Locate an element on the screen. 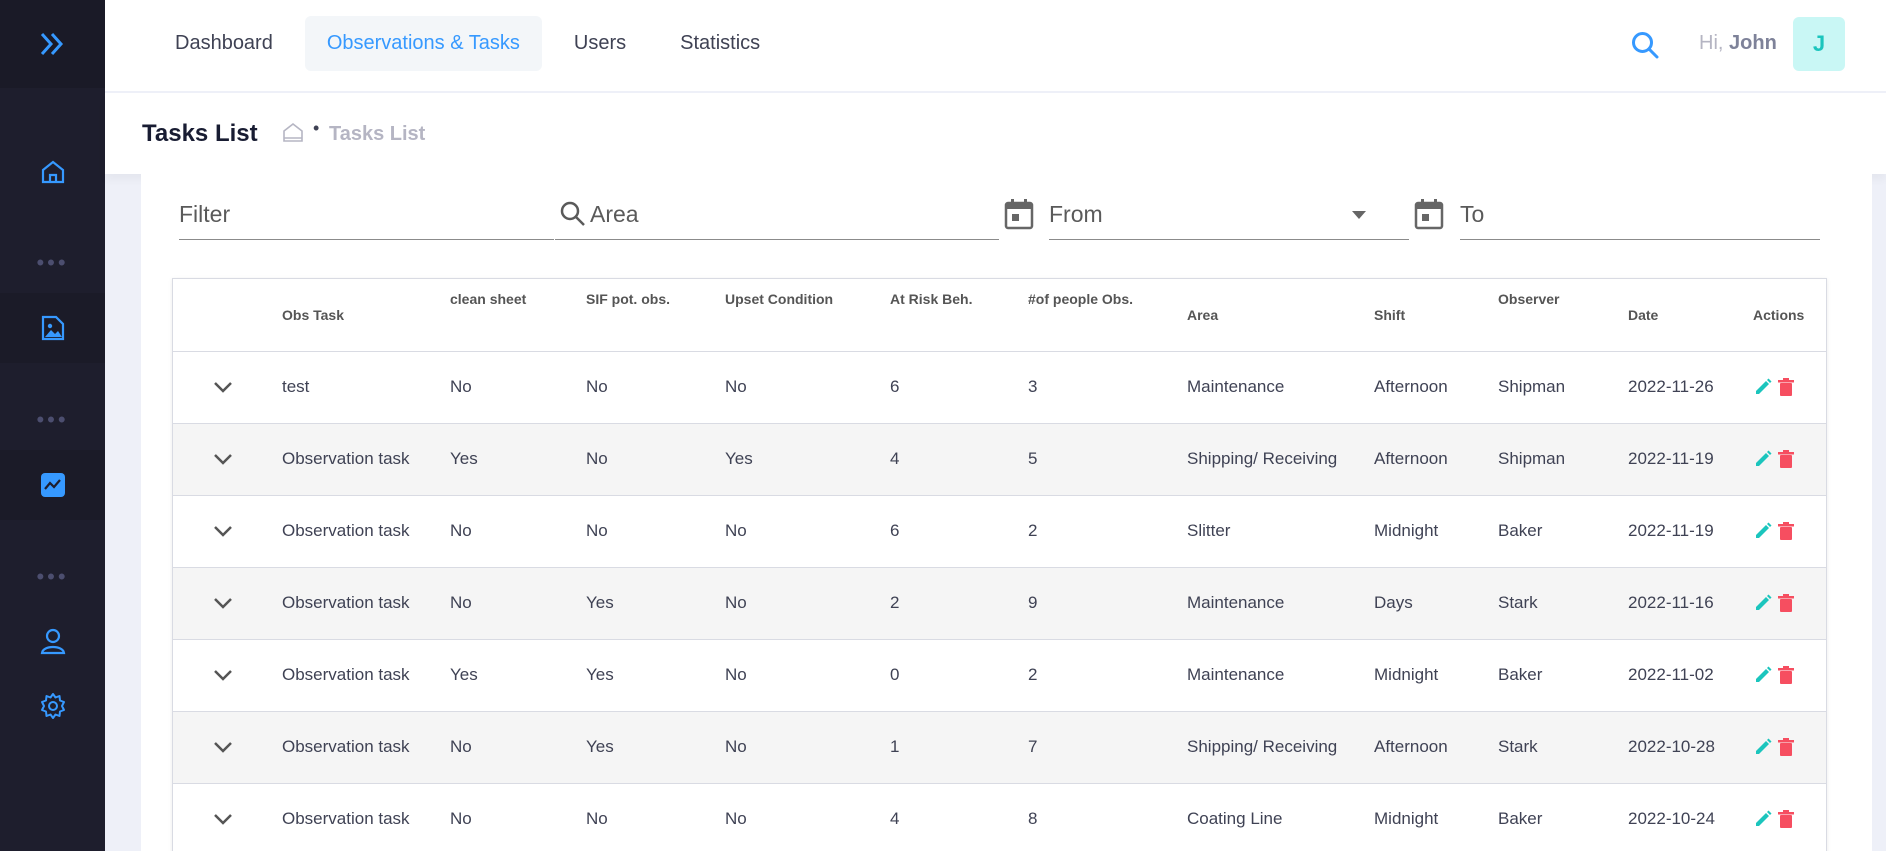  user-name: John is located at coordinates (1753, 43).